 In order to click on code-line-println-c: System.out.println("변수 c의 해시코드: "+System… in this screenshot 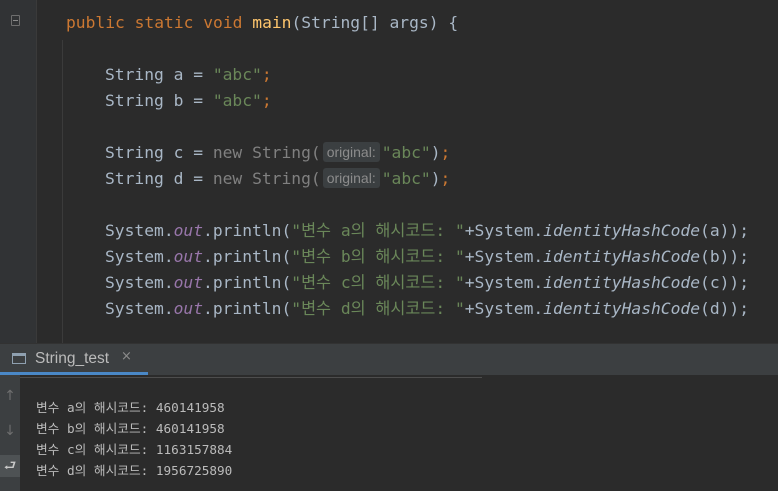, I will do `click(427, 282)`.